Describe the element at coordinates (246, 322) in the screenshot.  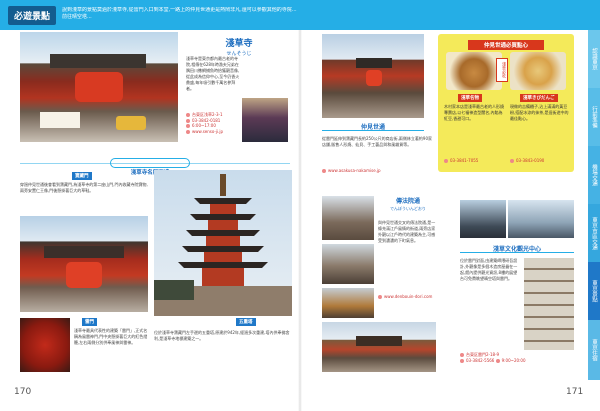
I see `pagoda-label: 五重塔` at that location.